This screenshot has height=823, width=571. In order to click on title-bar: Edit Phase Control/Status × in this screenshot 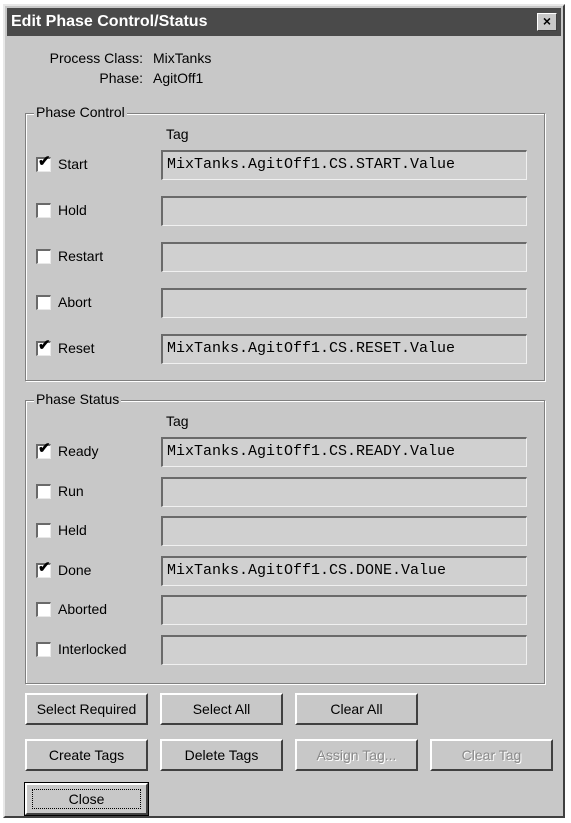, I will do `click(284, 22)`.